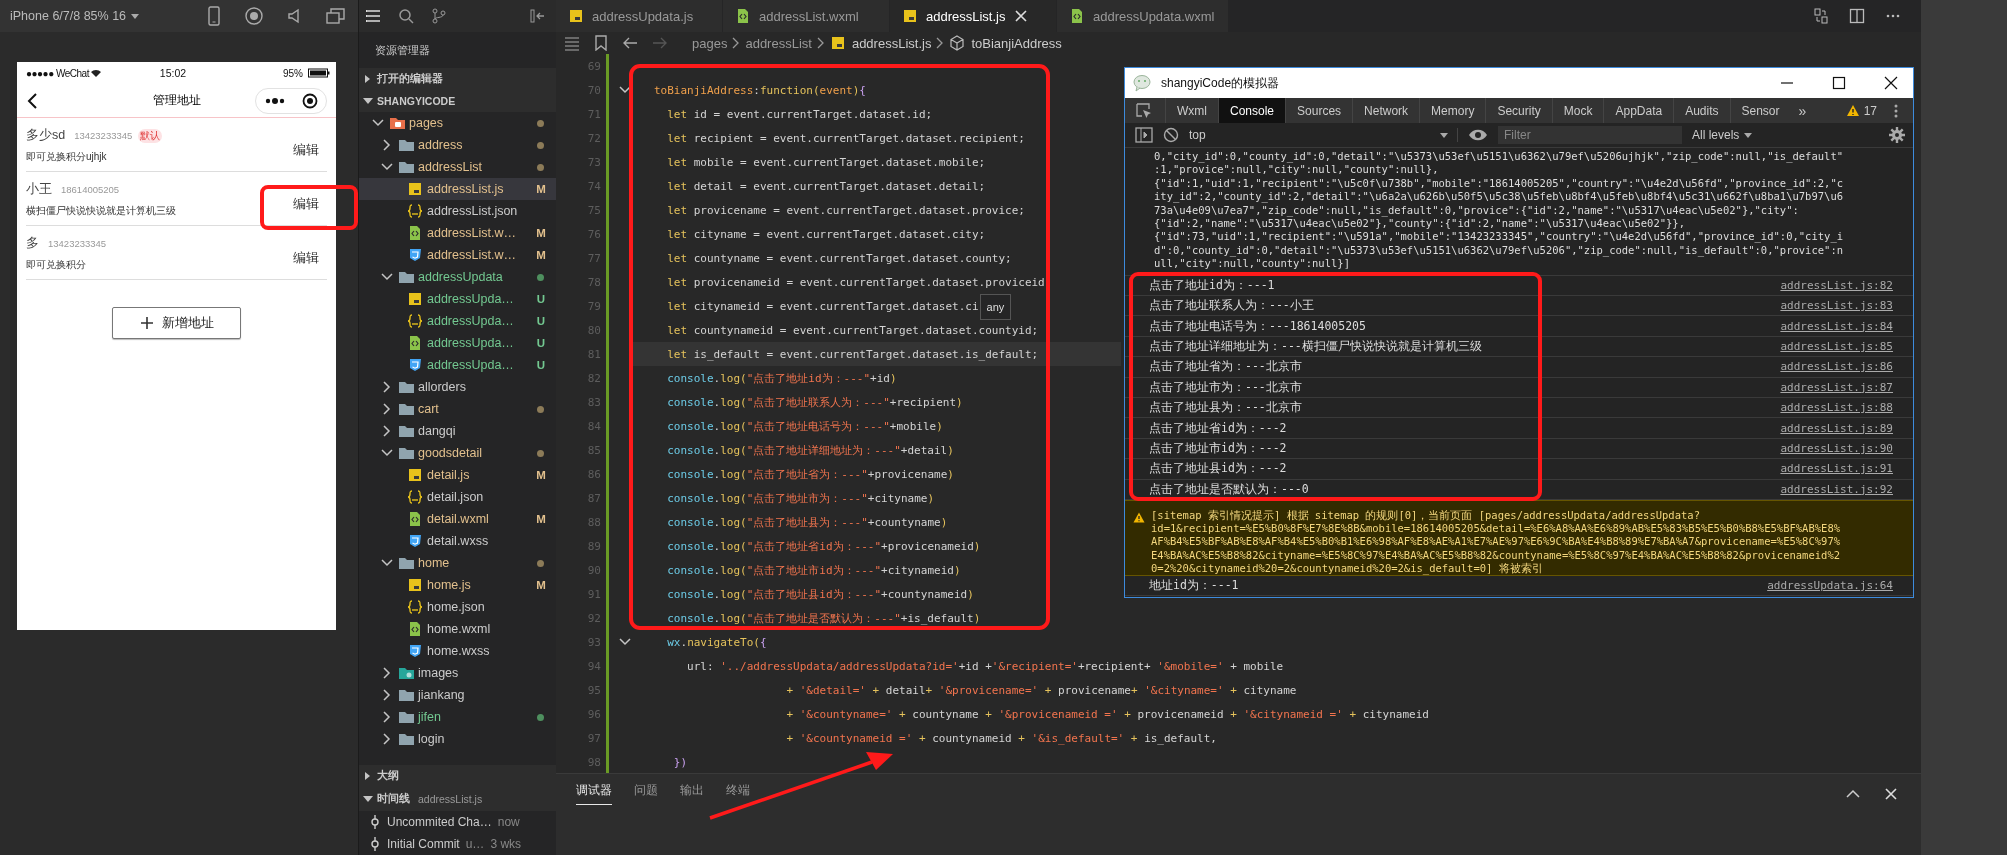 The width and height of the screenshot is (2007, 855). Describe the element at coordinates (457, 776) in the screenshot. I see `section-header: 大纲` at that location.